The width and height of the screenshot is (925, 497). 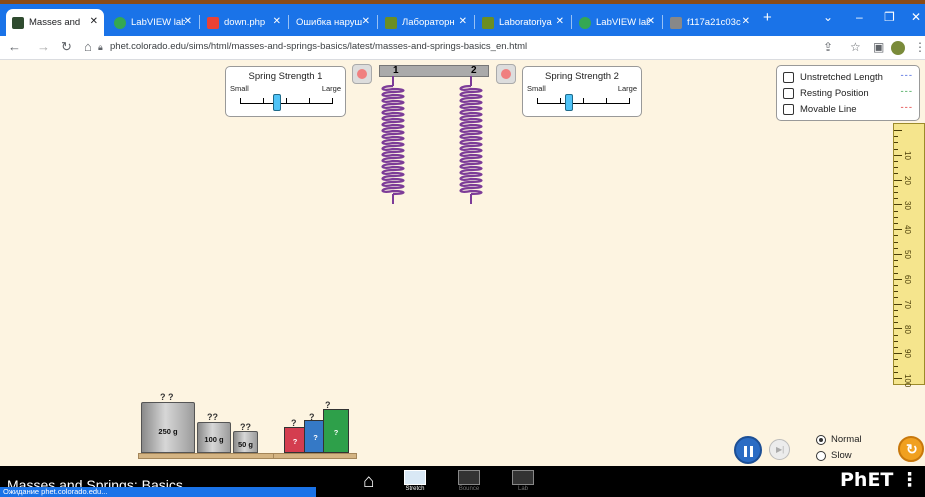 I want to click on ruler-label: 80, so click(x=907, y=329).